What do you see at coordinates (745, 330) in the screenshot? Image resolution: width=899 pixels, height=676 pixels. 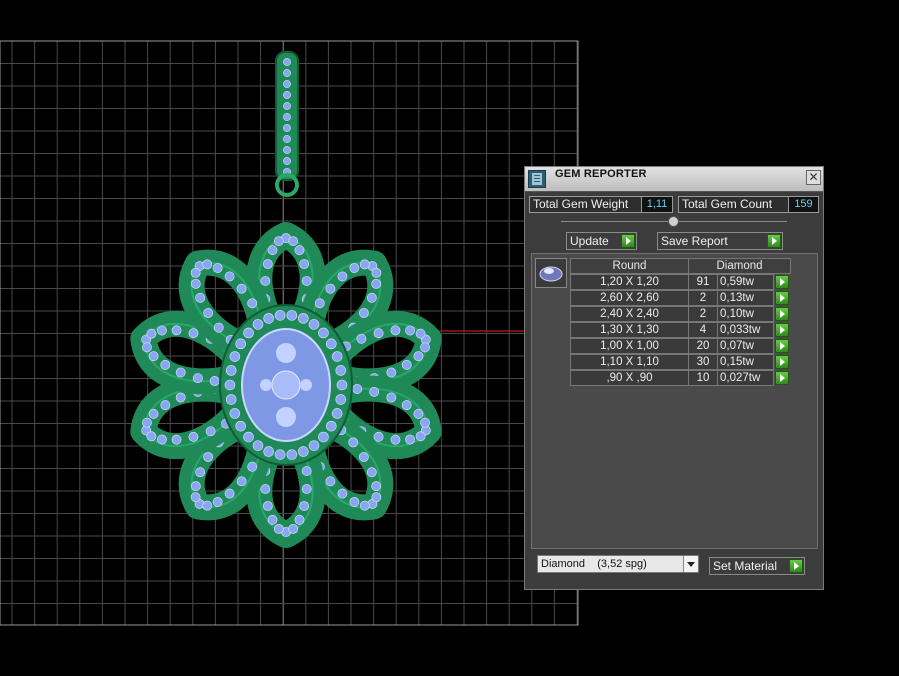 I see `gem-weight-cell: 0,033tw` at bounding box center [745, 330].